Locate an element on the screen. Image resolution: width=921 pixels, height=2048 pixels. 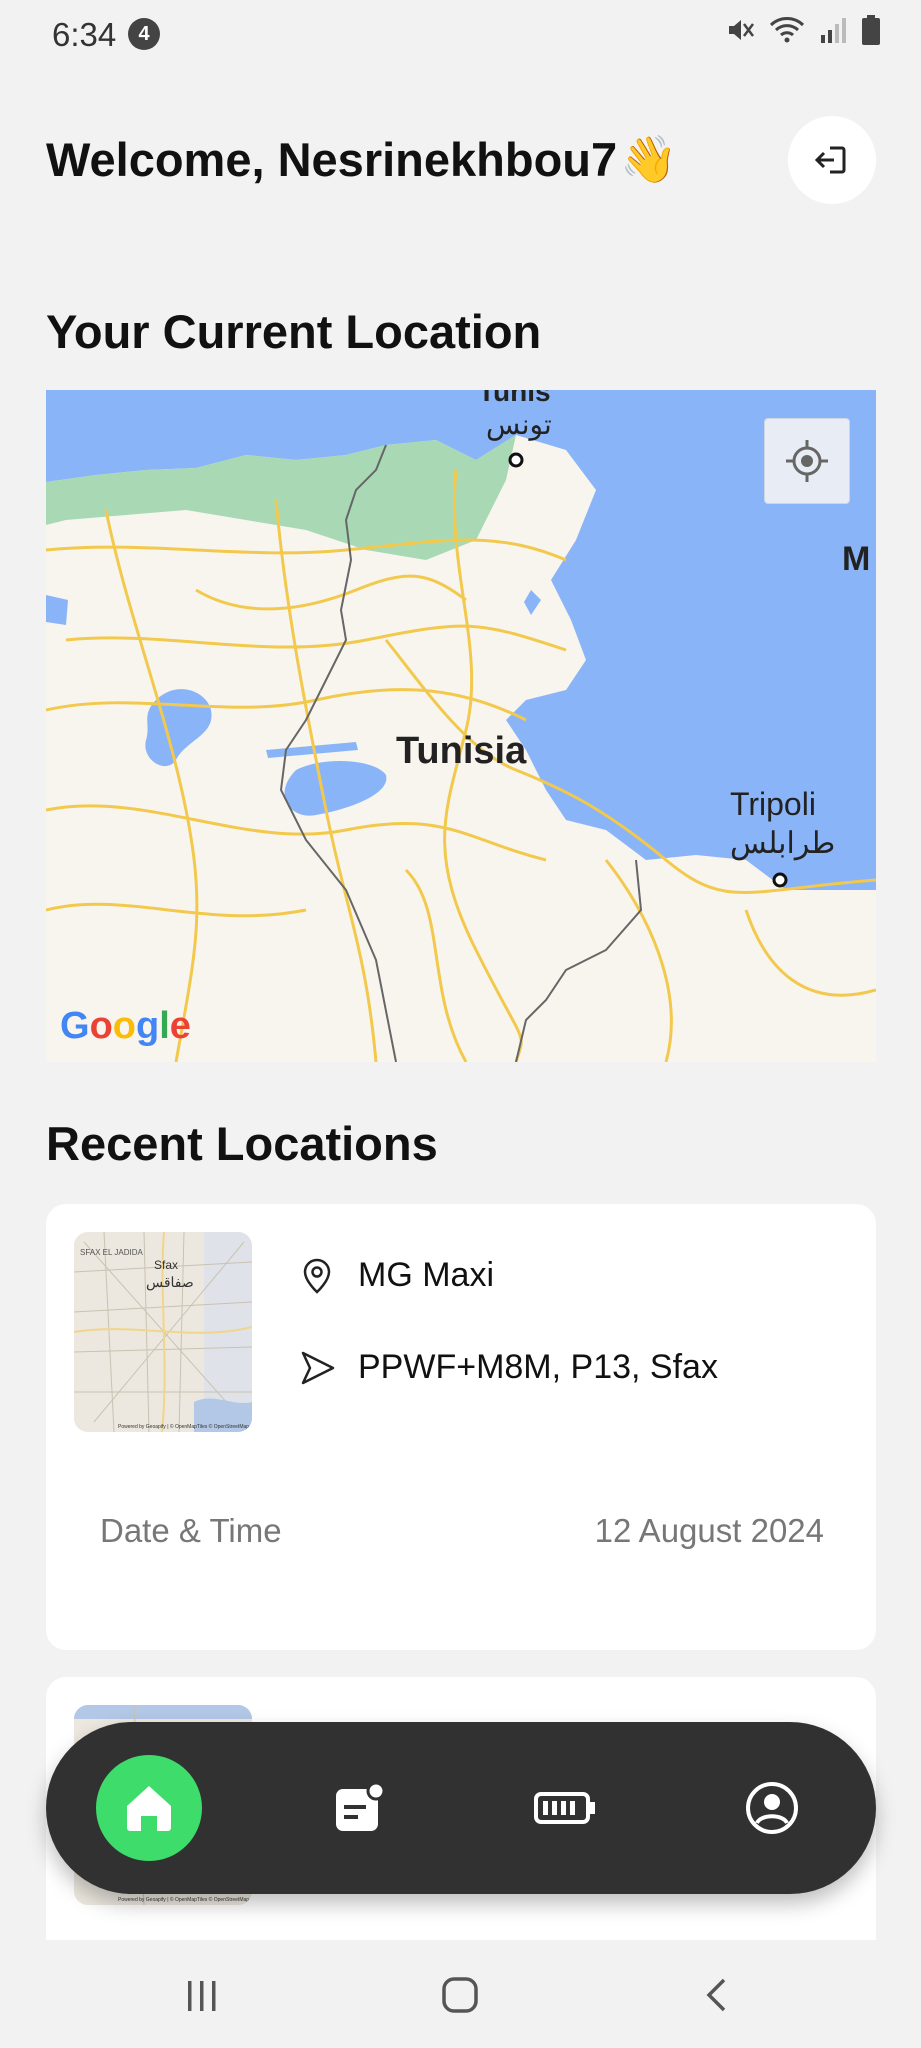
map-label-tripoli-ar: طرابلس is located at coordinates (783, 843).